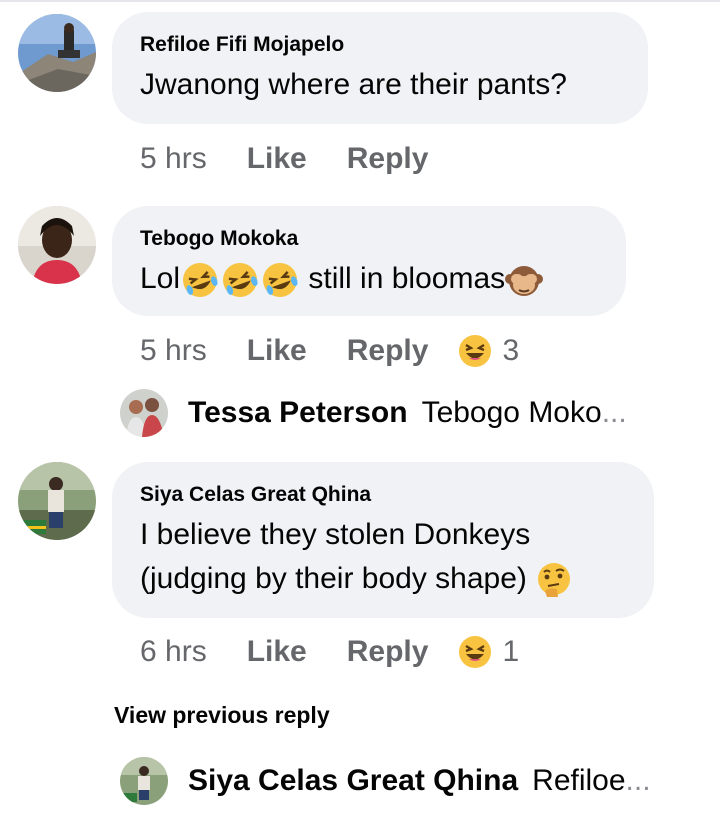  What do you see at coordinates (222, 715) in the screenshot?
I see `view-previous-reply-link: View previous reply` at bounding box center [222, 715].